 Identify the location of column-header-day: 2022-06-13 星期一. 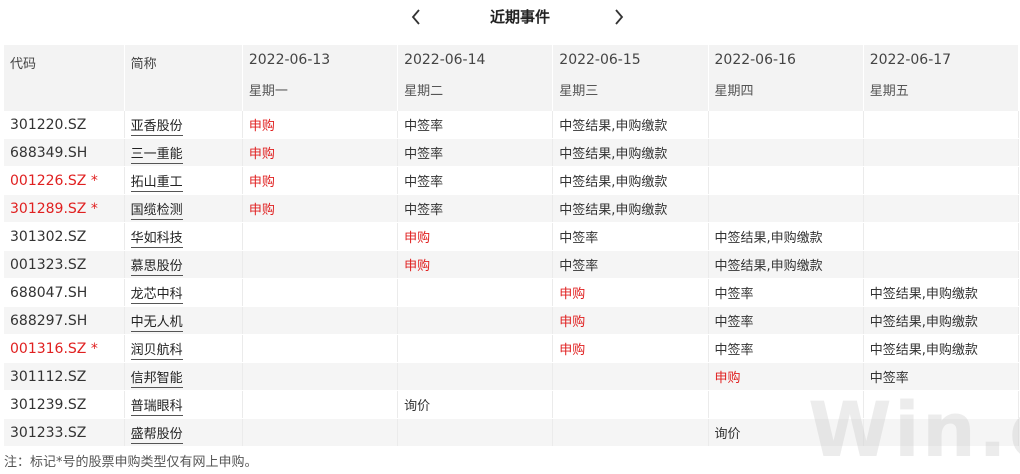
(320, 78).